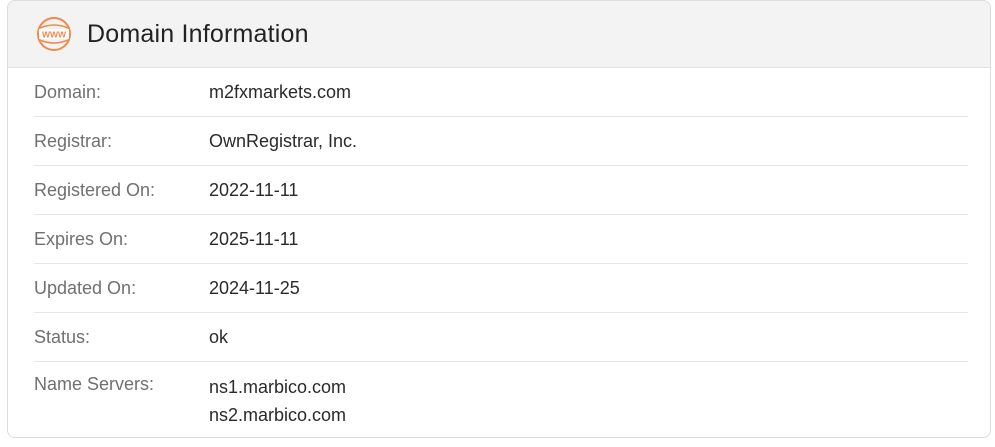  Describe the element at coordinates (499, 34) in the screenshot. I see `card-header: WWW Domain Information` at that location.